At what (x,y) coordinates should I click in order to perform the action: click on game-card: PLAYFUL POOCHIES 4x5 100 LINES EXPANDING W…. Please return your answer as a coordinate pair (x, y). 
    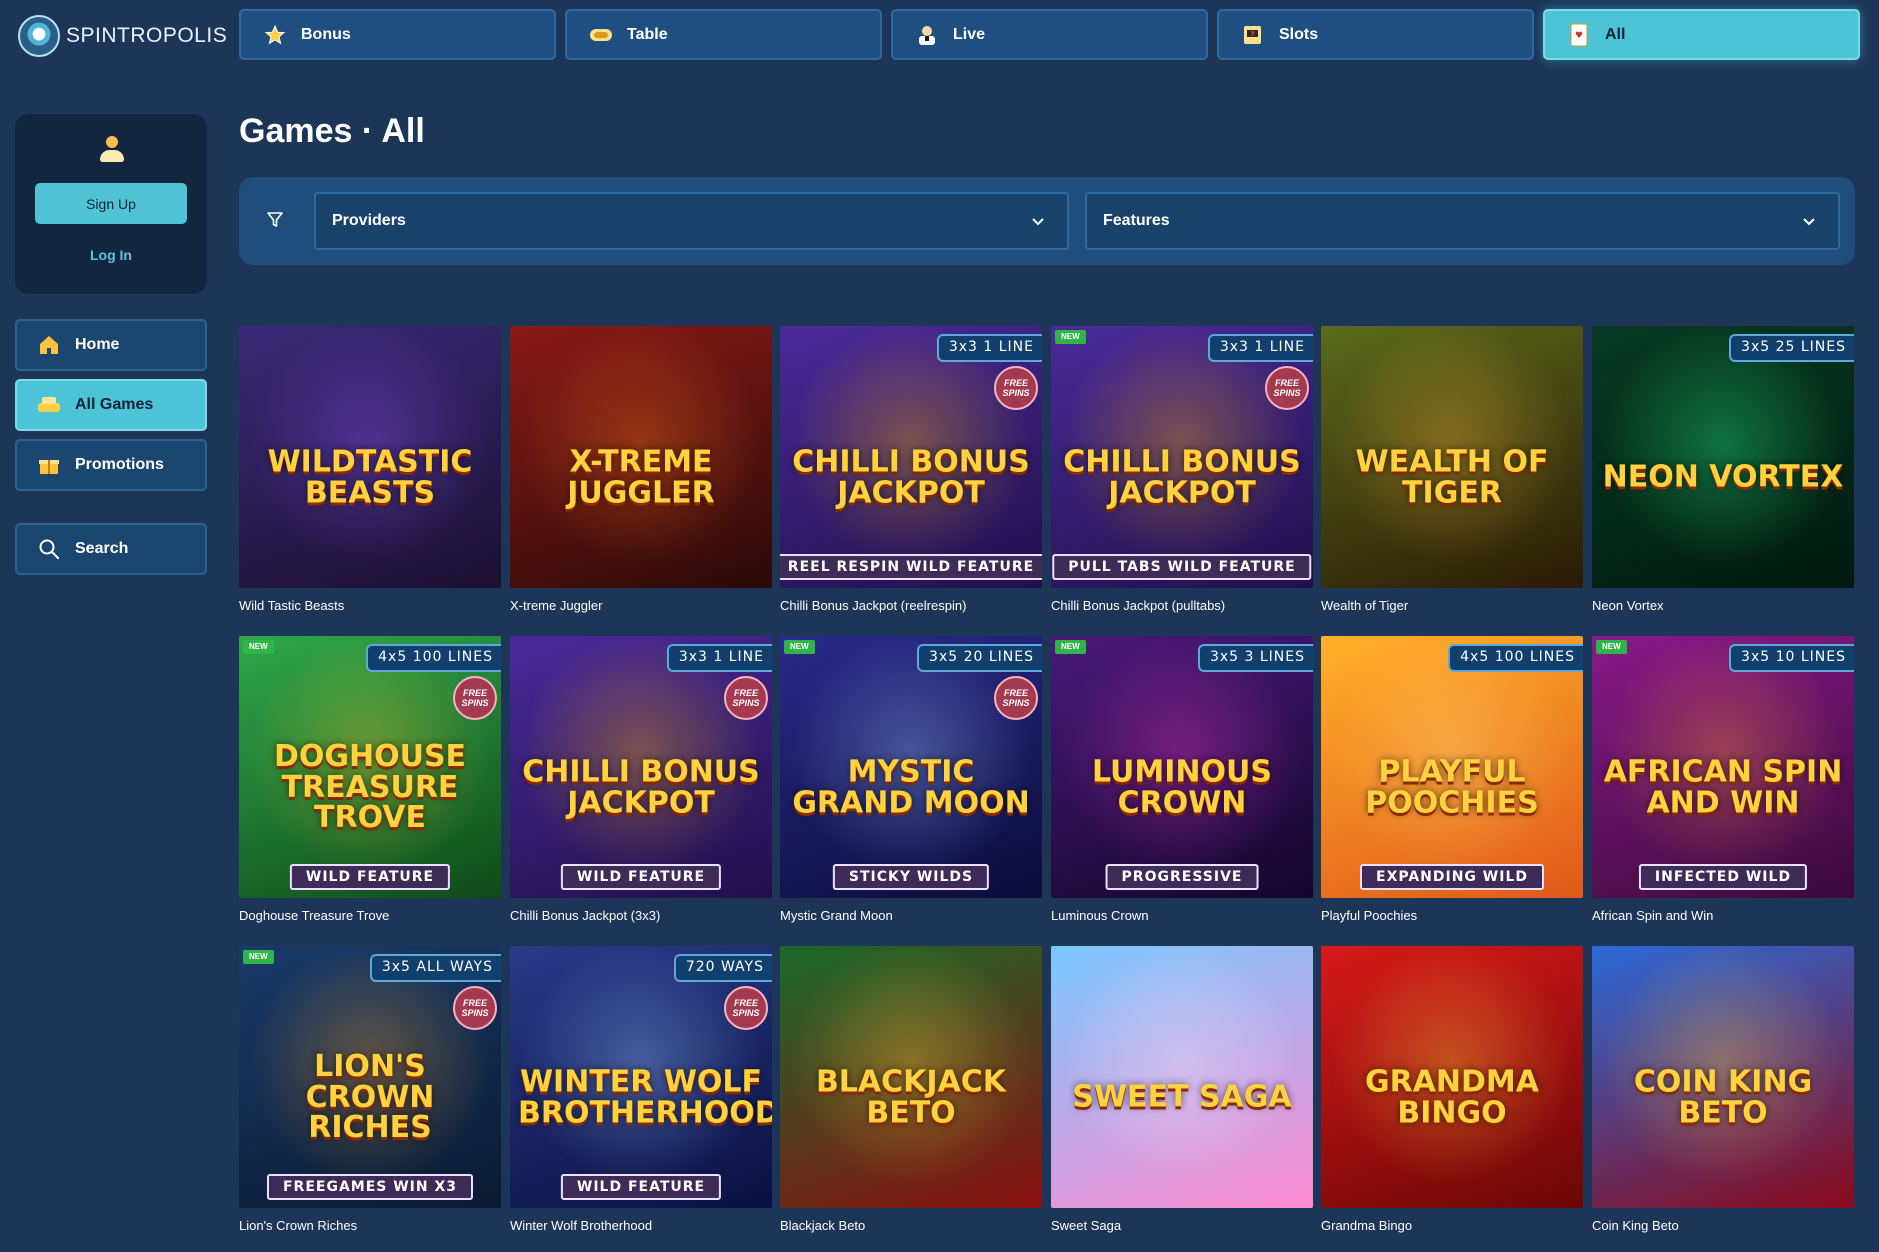
    Looking at the image, I should click on (1452, 779).